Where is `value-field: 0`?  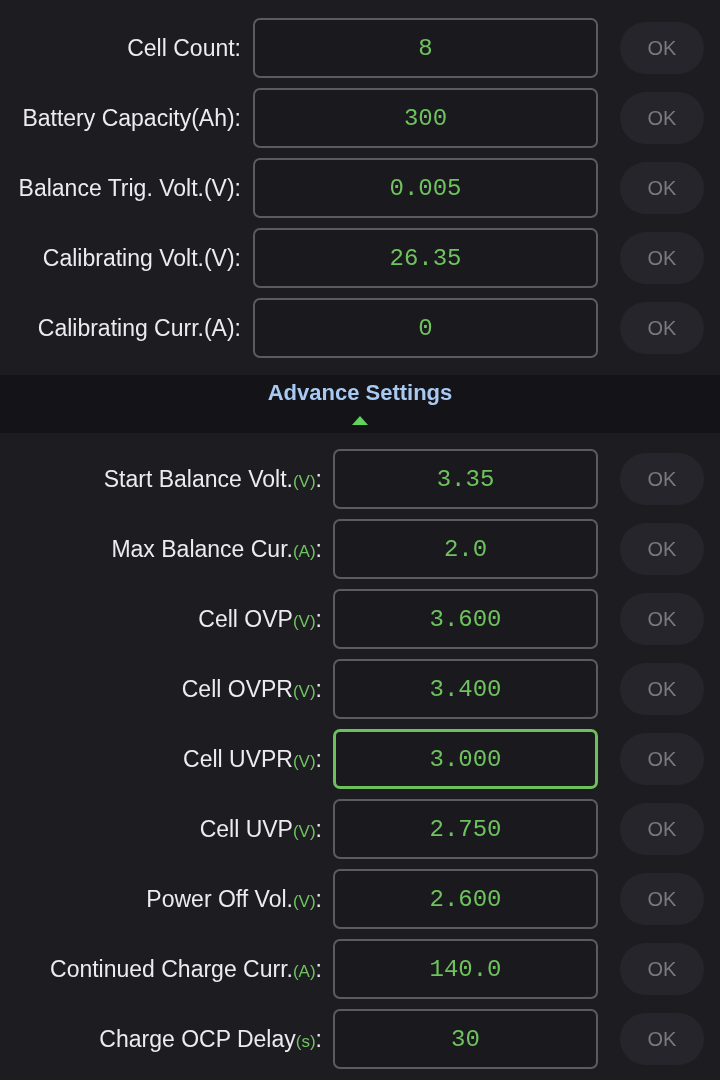 value-field: 0 is located at coordinates (425, 328).